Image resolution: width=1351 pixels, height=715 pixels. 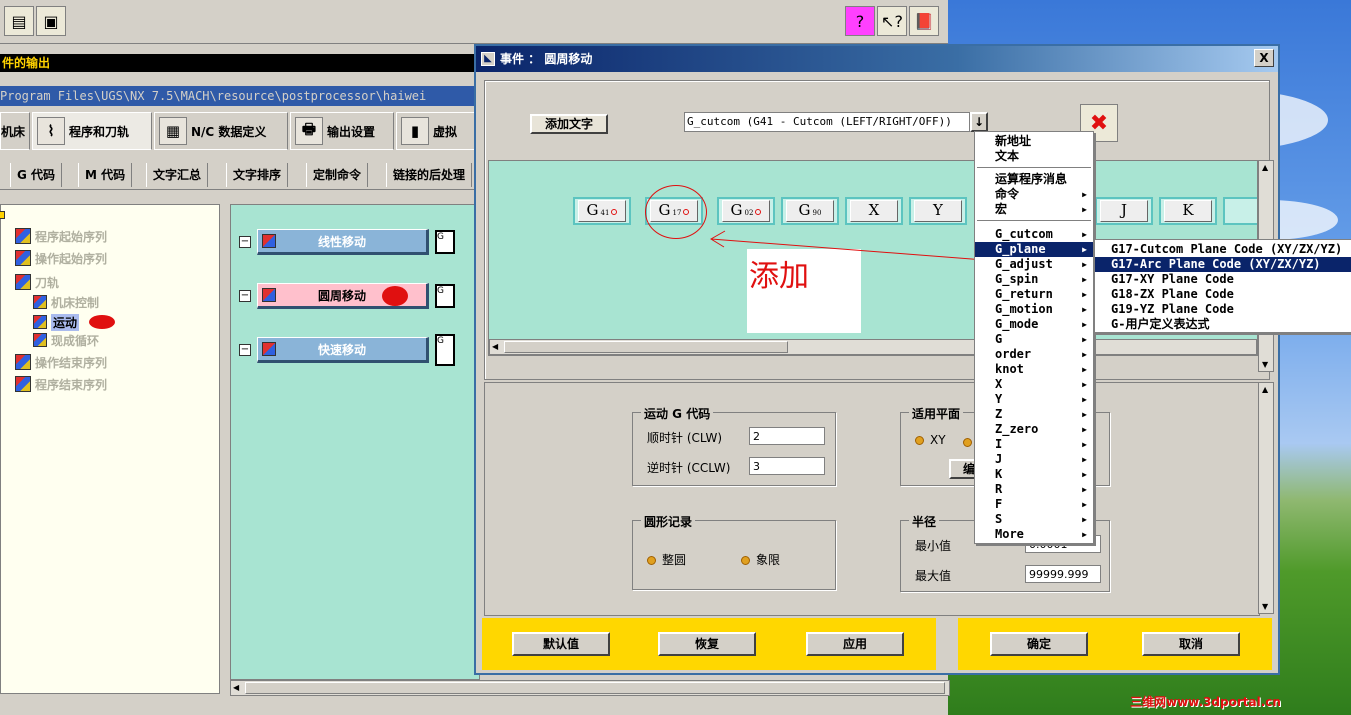 I want to click on dialog-title-bar: ◣ 事件 ： 圆周移动 X, so click(x=877, y=59).